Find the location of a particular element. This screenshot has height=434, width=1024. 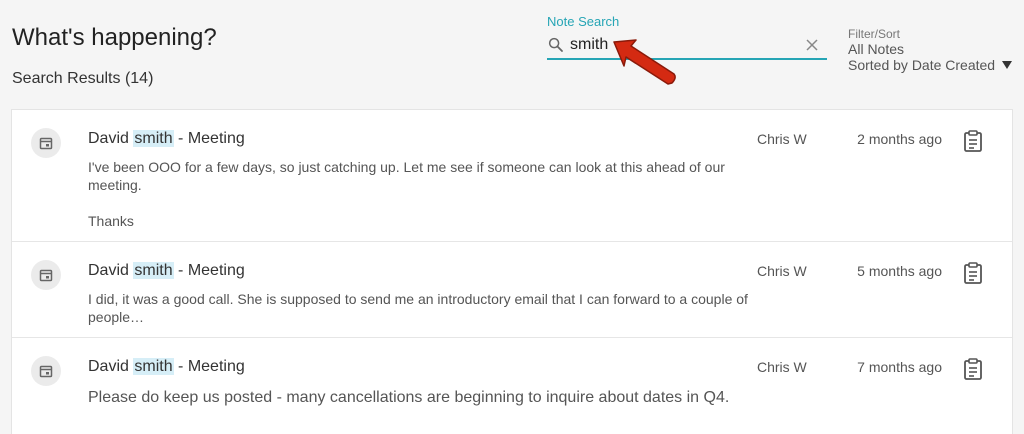

note-body-line: meeting. is located at coordinates (115, 185).